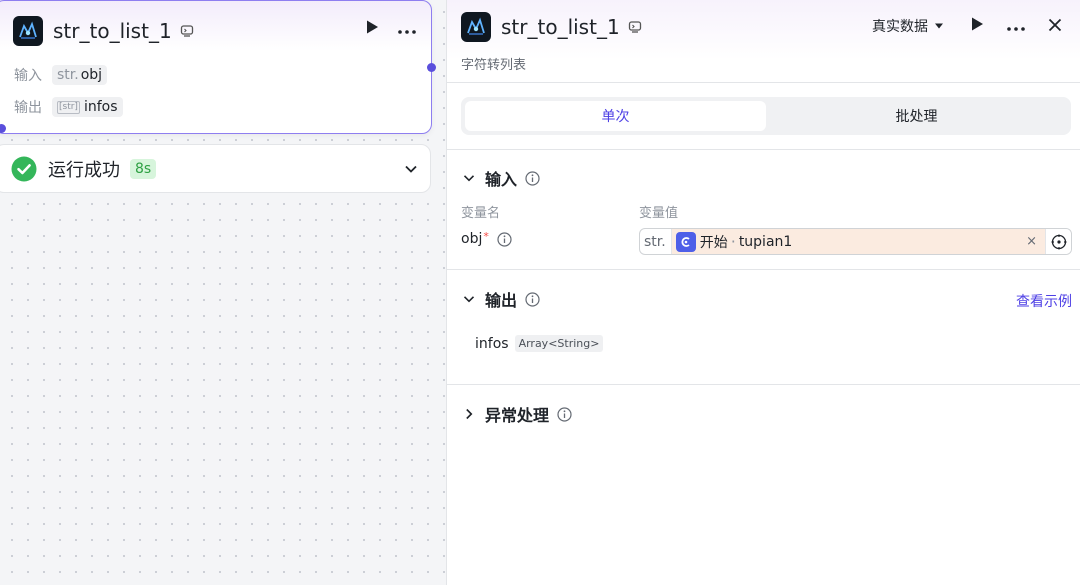 Image resolution: width=1080 pixels, height=585 pixels. I want to click on ref-value-tag: 开始 · tupian1 ×, so click(858, 241).